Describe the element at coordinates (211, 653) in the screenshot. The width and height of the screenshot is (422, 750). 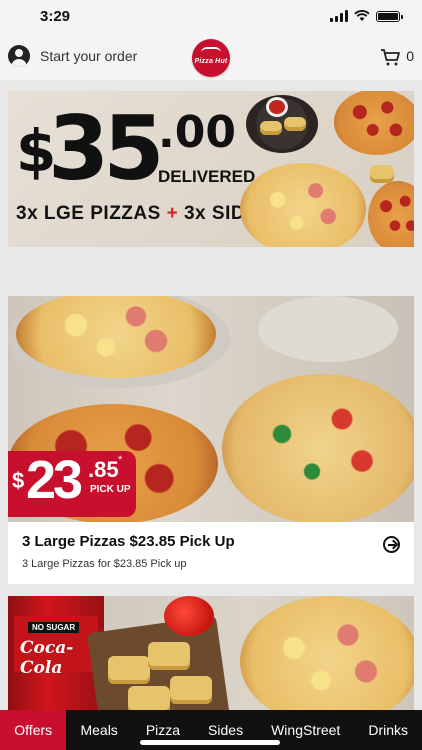
I see `deal-card-sides: NO SUGAR Coca-Cola` at that location.